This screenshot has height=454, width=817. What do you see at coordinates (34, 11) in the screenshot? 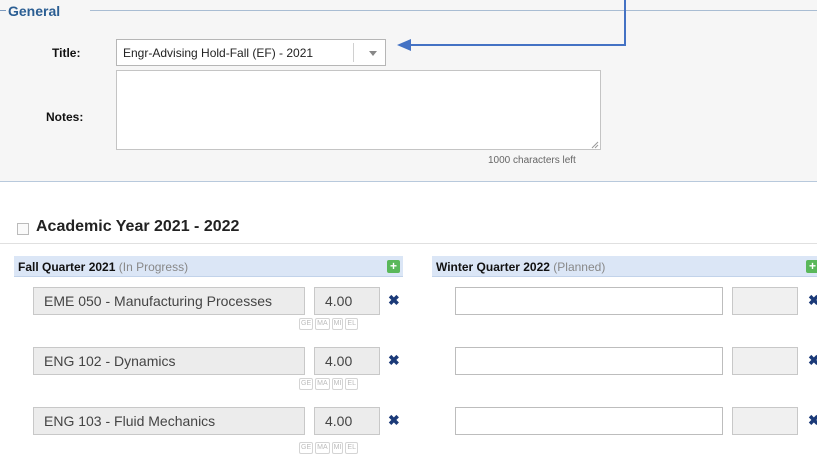
I see `general-legend: General` at bounding box center [34, 11].